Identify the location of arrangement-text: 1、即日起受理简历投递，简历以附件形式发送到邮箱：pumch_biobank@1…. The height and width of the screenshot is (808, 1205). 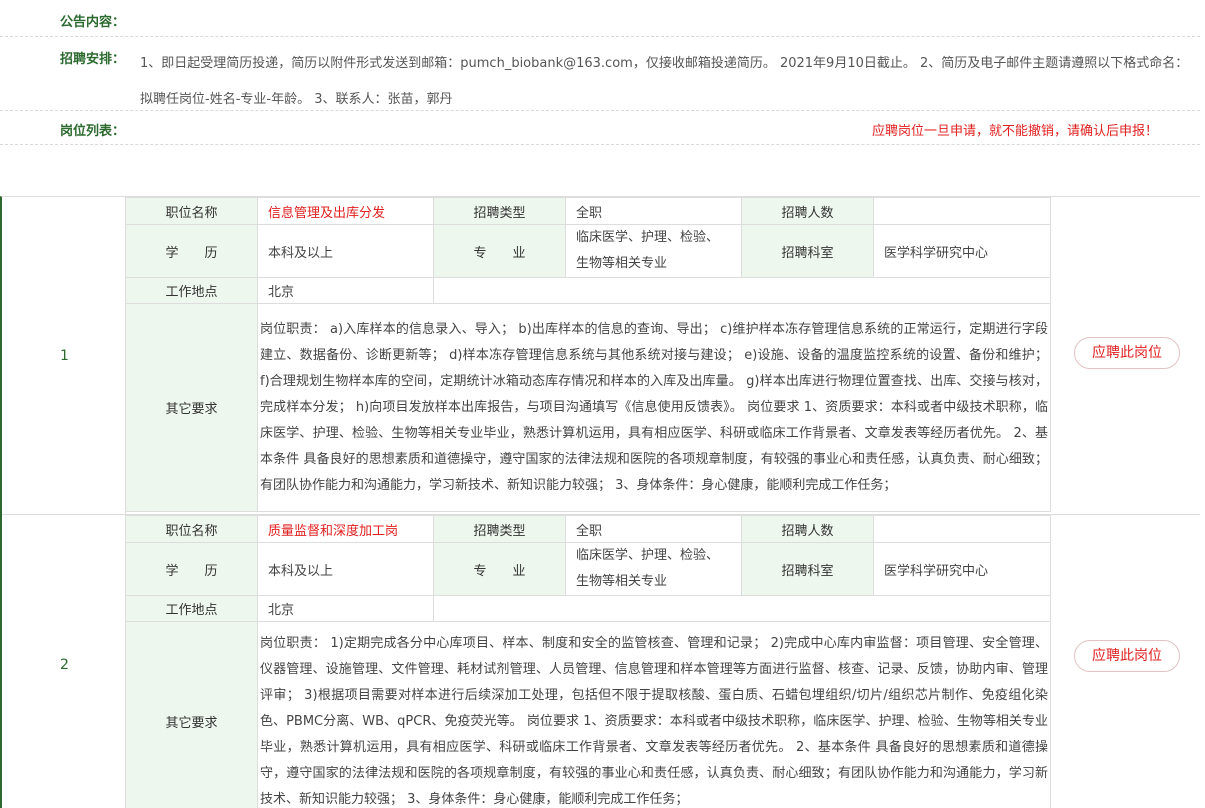
(664, 81).